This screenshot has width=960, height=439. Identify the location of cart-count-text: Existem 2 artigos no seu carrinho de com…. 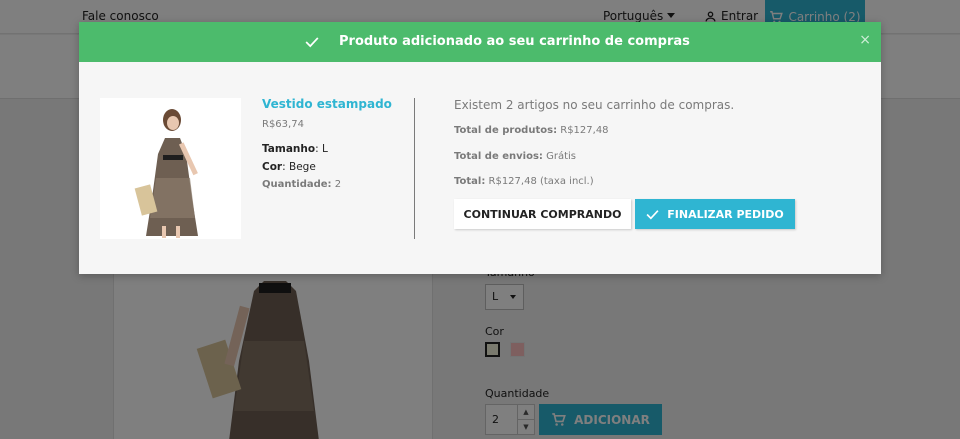
(594, 105).